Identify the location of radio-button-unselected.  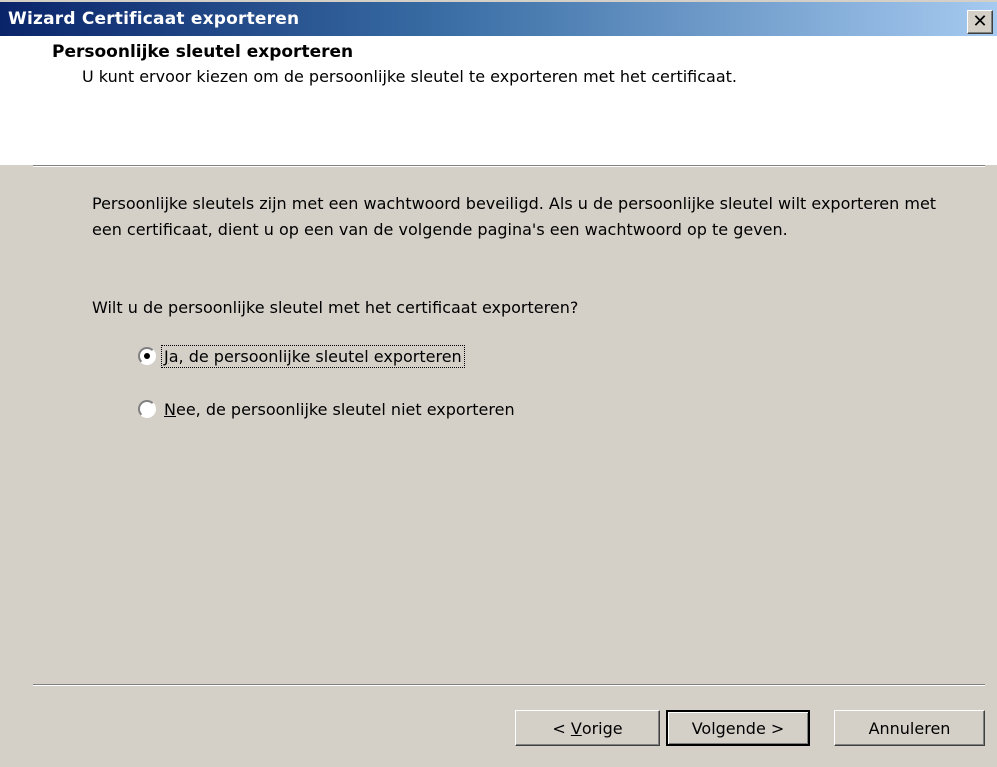
(147, 409).